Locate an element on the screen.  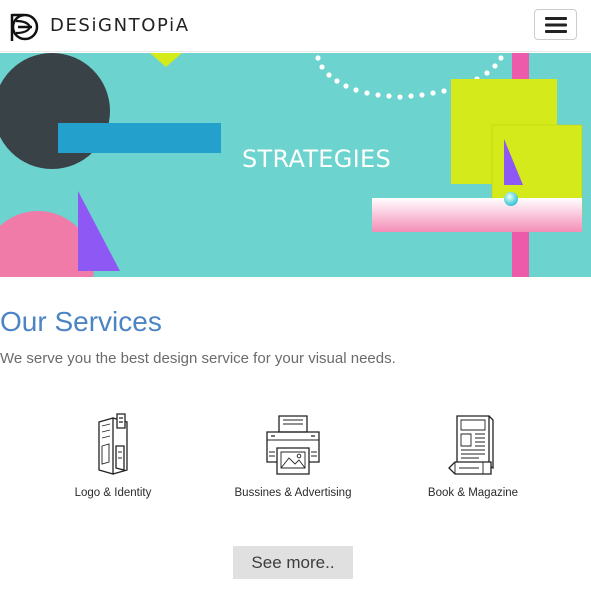
navbar: DESiGNTOPiA is located at coordinates (295, 26).